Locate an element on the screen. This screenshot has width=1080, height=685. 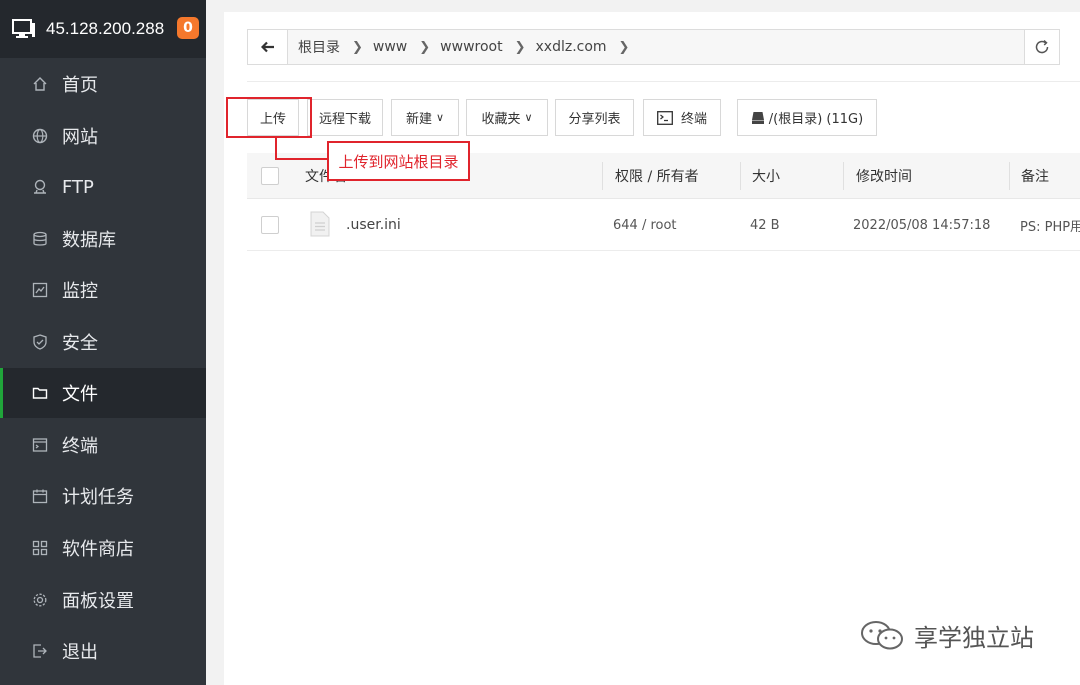
share-list-button: 分享列表 is located at coordinates (594, 117).